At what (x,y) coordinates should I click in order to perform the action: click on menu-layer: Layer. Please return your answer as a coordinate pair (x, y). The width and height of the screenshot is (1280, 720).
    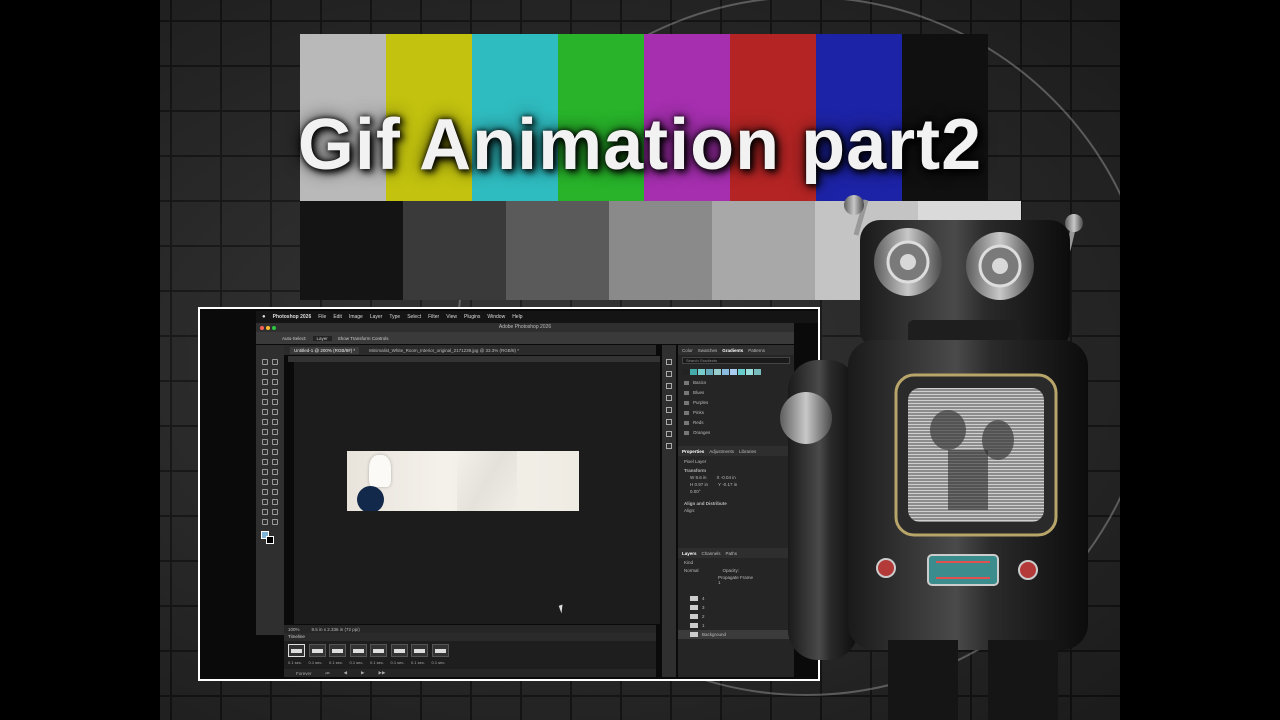
    Looking at the image, I should click on (376, 317).